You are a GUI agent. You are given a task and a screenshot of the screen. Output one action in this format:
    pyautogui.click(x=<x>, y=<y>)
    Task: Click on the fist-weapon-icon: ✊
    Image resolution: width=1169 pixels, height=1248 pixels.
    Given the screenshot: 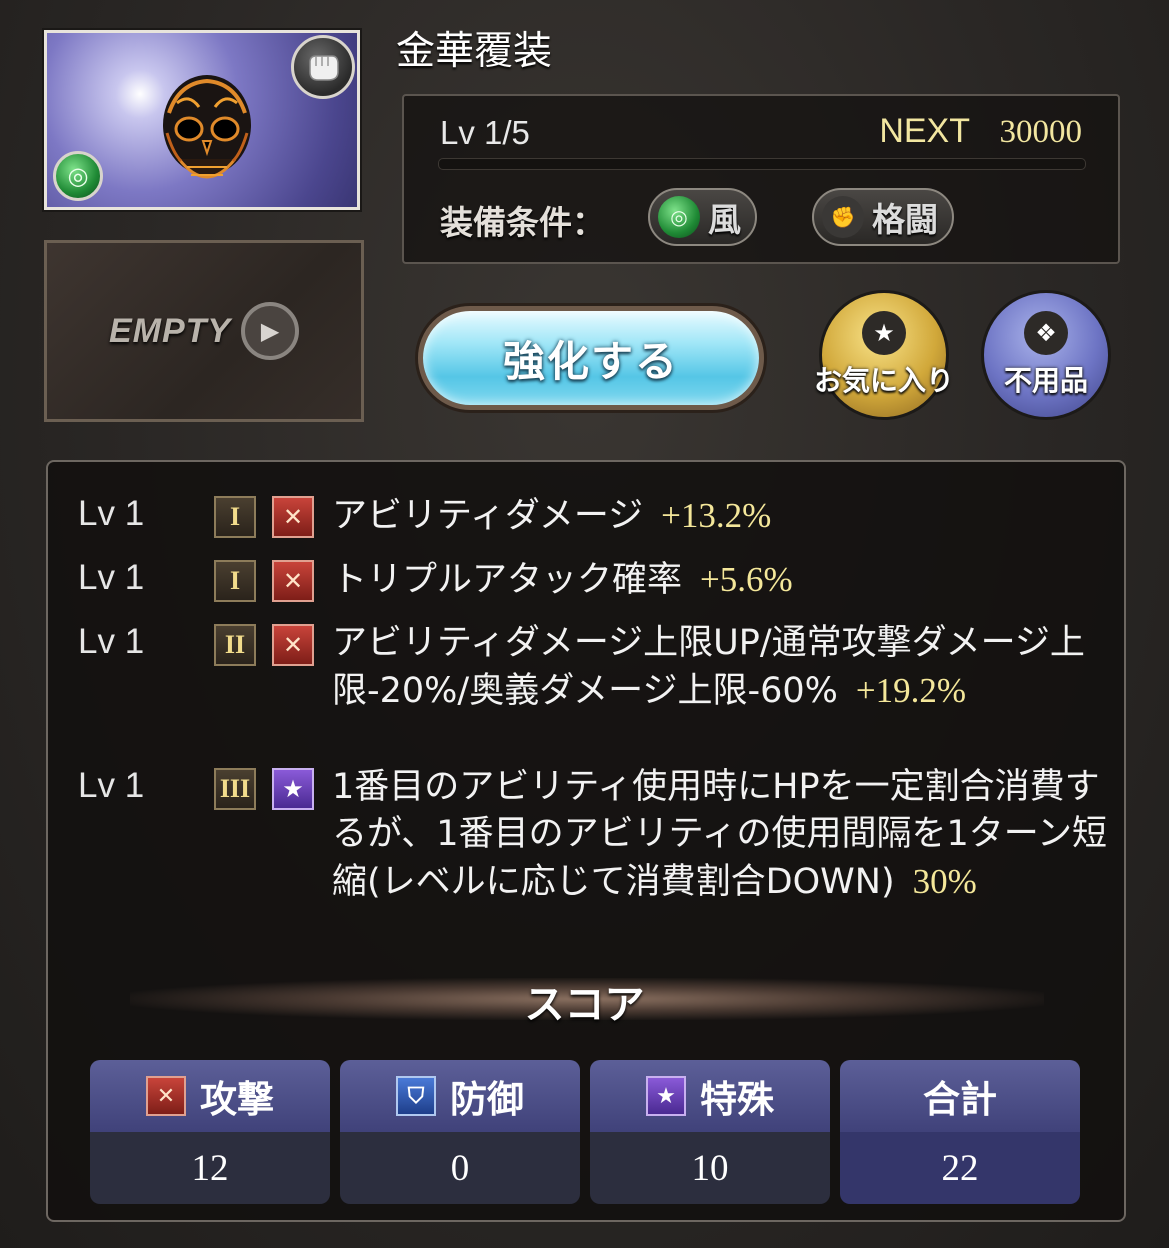 What is the action you would take?
    pyautogui.click(x=843, y=217)
    